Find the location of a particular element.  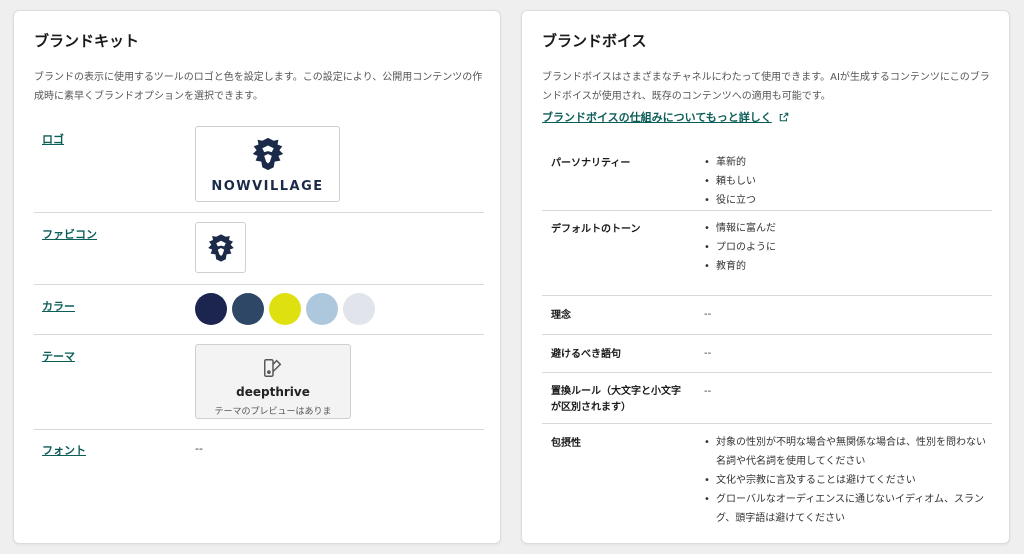

inclusivity-label: 包摂性 is located at coordinates (566, 443).